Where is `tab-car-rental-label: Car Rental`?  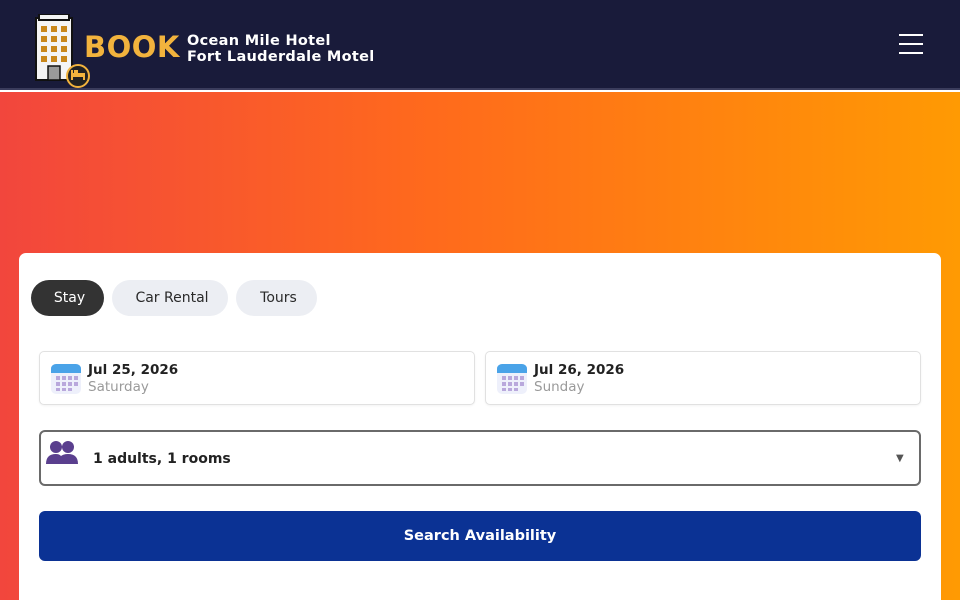
tab-car-rental-label: Car Rental is located at coordinates (172, 298).